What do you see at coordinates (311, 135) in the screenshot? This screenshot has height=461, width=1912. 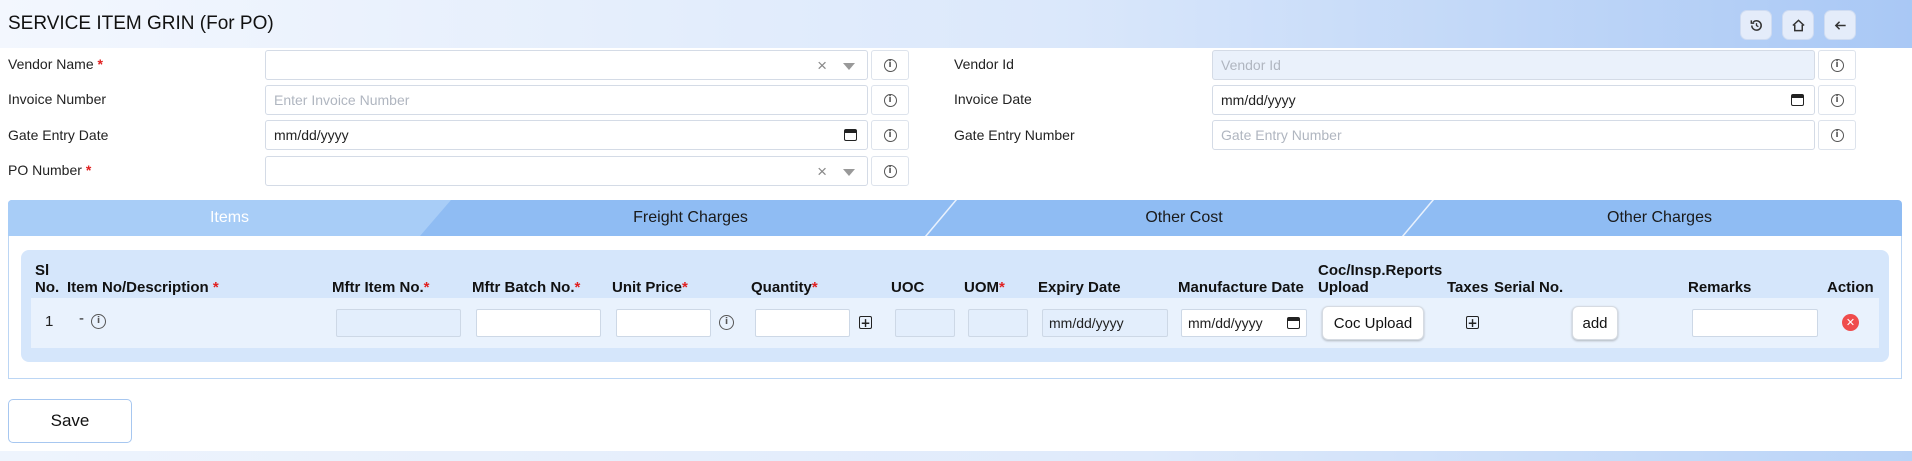 I see `gate-entry-date-value: mm/dd/yyyy` at bounding box center [311, 135].